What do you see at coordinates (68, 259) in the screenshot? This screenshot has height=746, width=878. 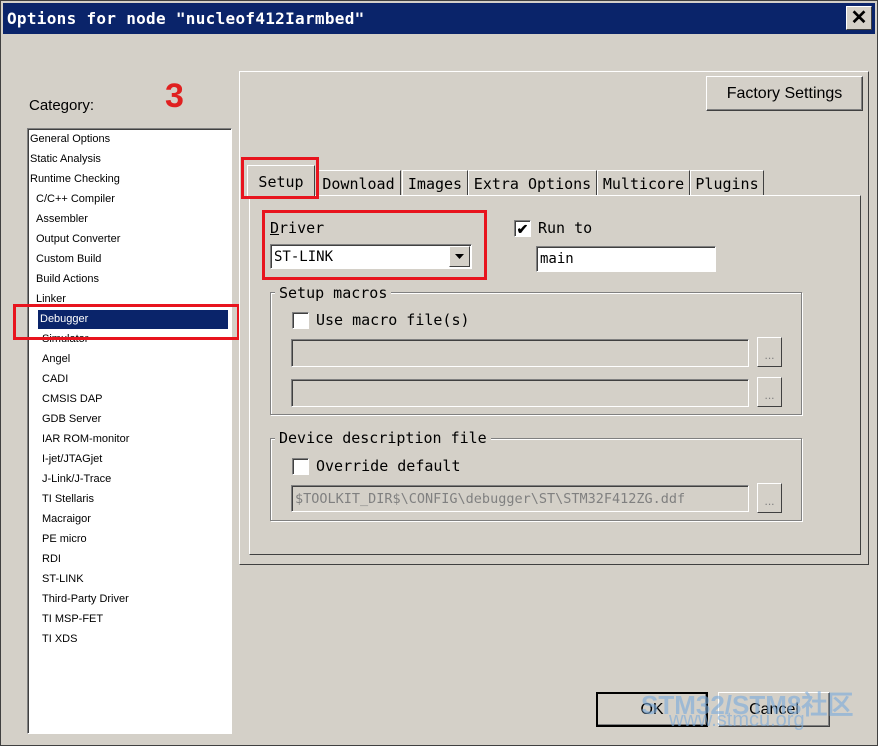 I see `category-item-custom-build: Custom Build` at bounding box center [68, 259].